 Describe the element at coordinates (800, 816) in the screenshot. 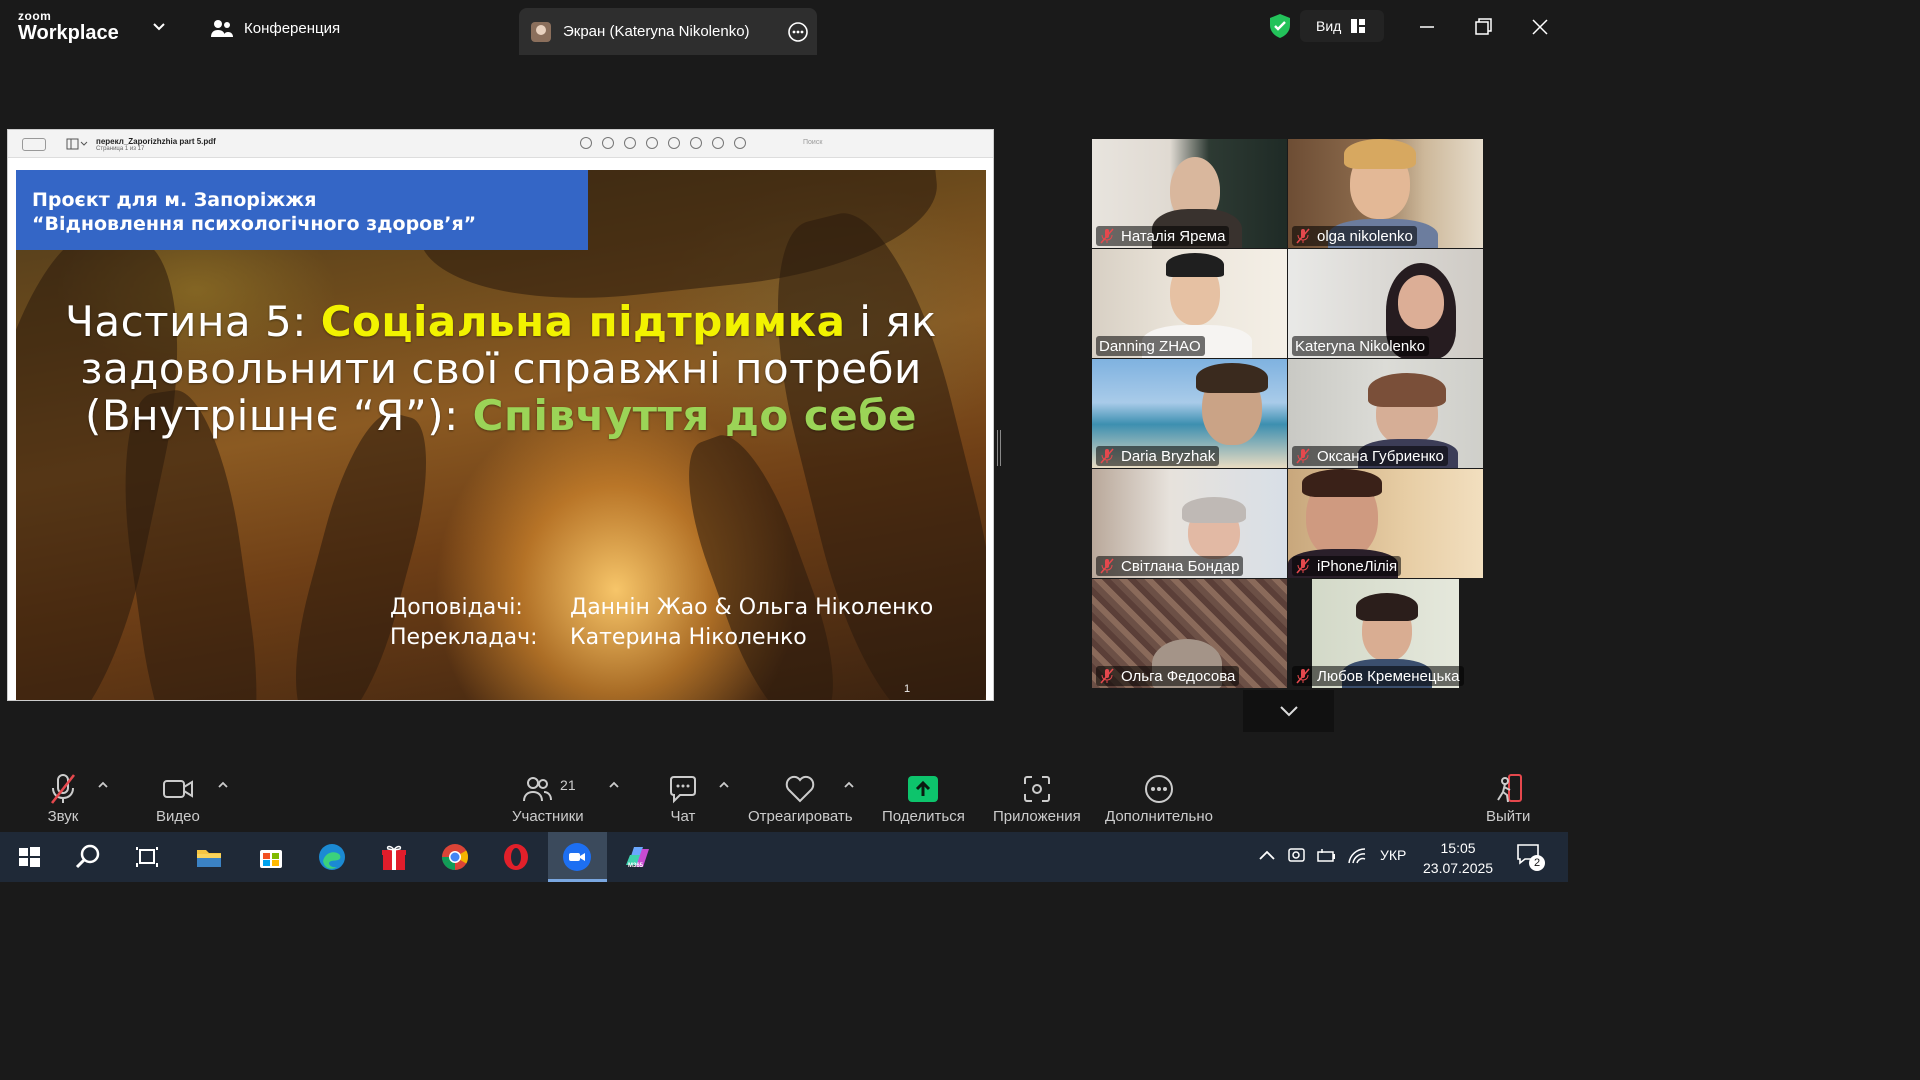

I see `react-label: Отреагировать` at that location.